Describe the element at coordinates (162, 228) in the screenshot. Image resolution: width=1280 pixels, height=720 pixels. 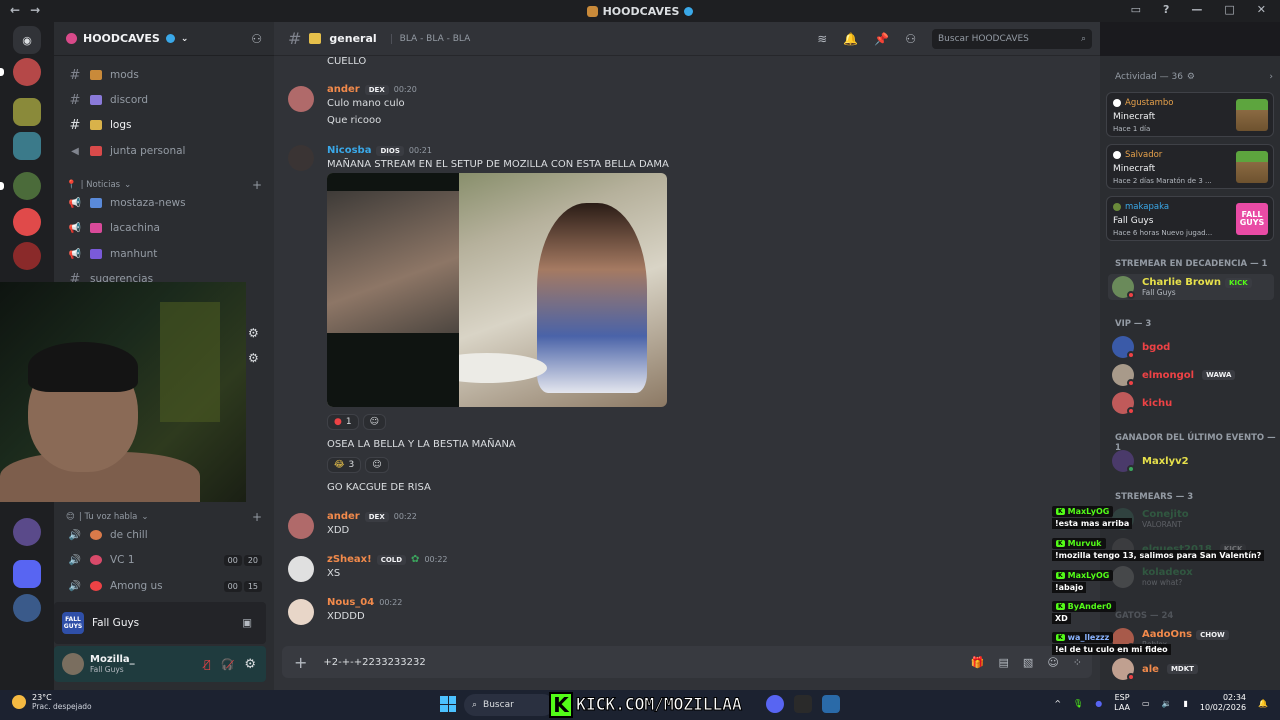
I see `channel-lacachina: 📢 lacachina` at that location.